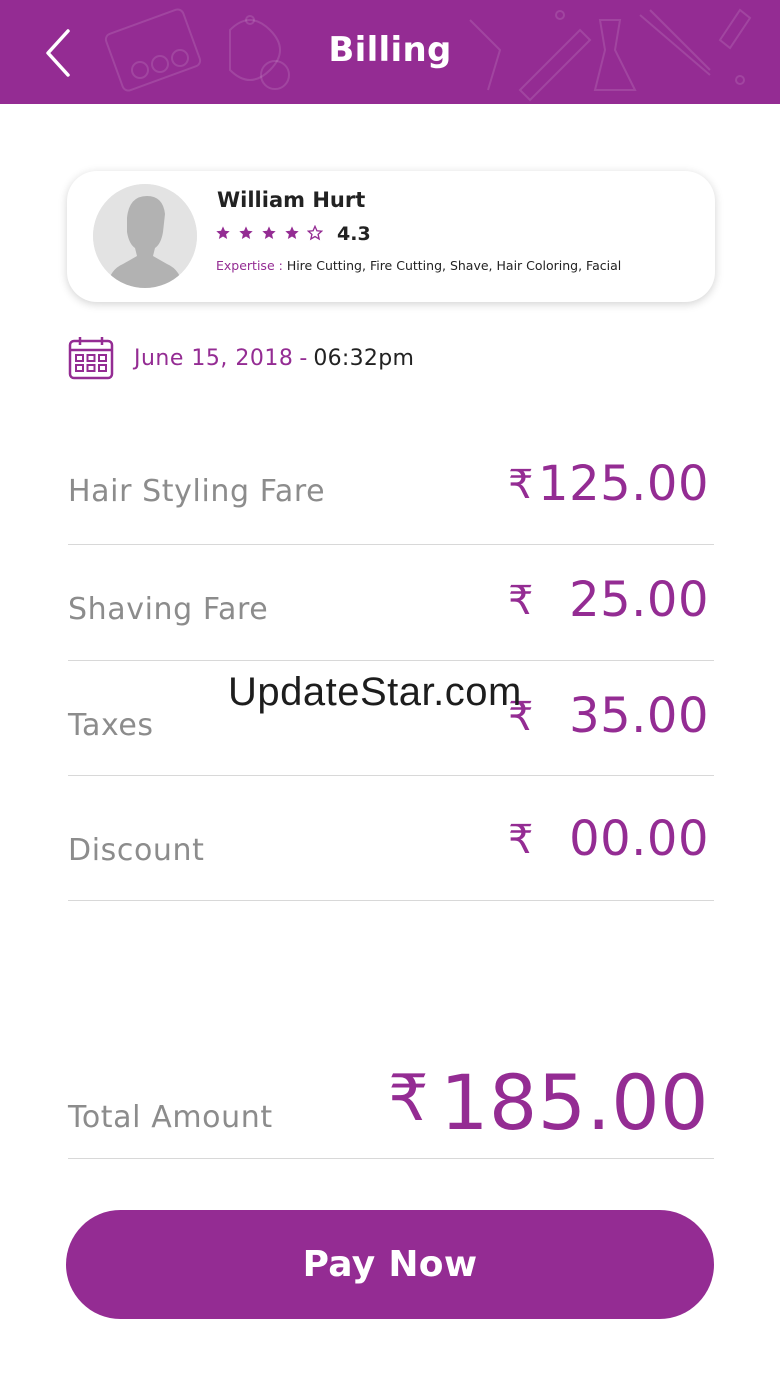 Image resolution: width=780 pixels, height=1387 pixels. What do you see at coordinates (136, 850) in the screenshot?
I see `fare-label: Discount` at bounding box center [136, 850].